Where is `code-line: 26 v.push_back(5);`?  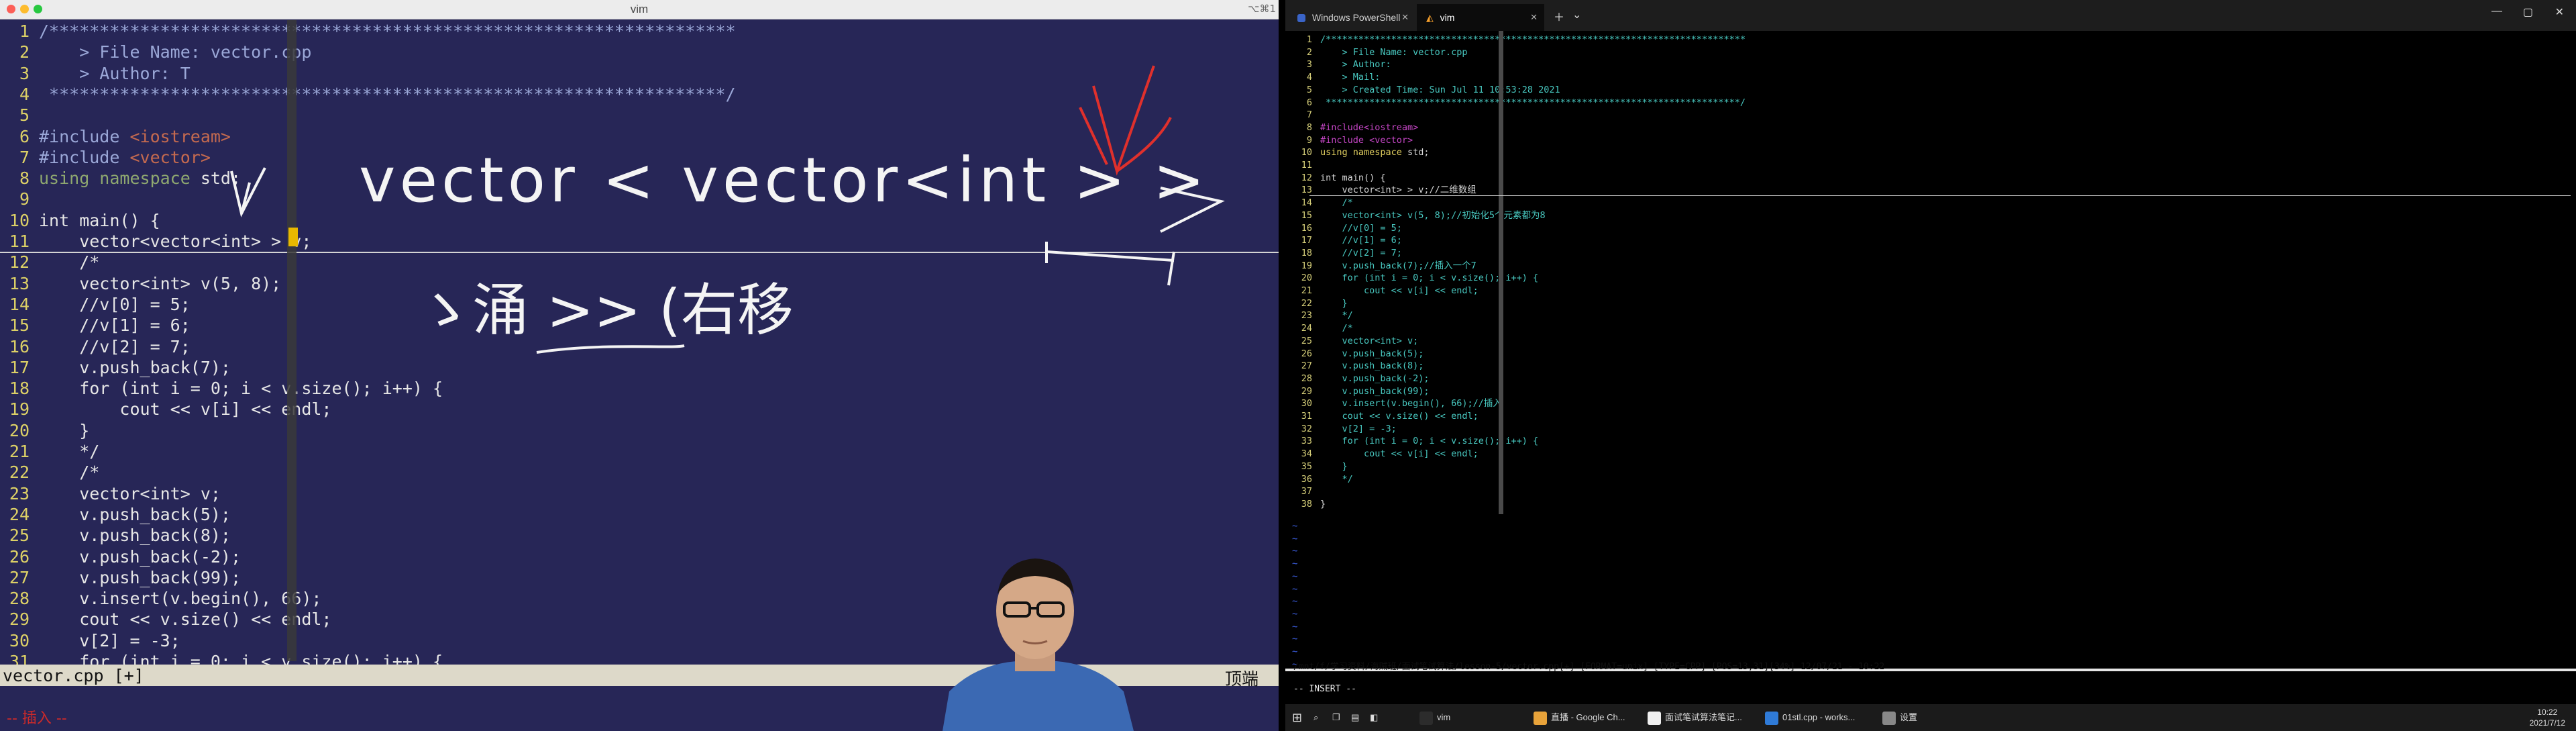 code-line: 26 v.push_back(5); is located at coordinates (1930, 354).